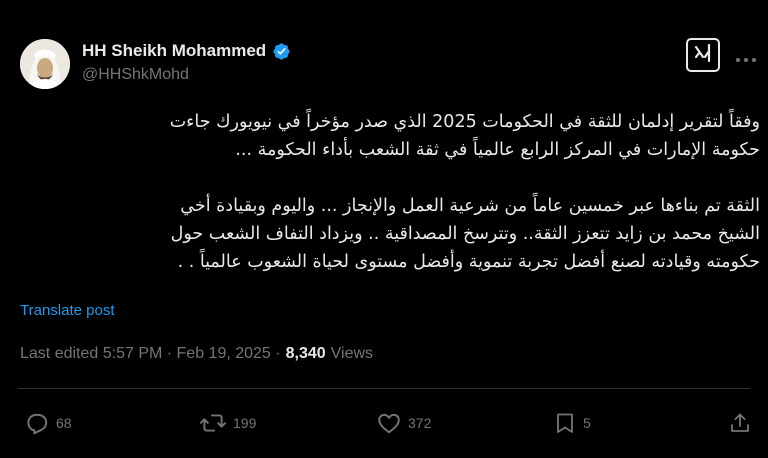 The height and width of the screenshot is (458, 768). Describe the element at coordinates (352, 353) in the screenshot. I see `views-label: Views` at that location.